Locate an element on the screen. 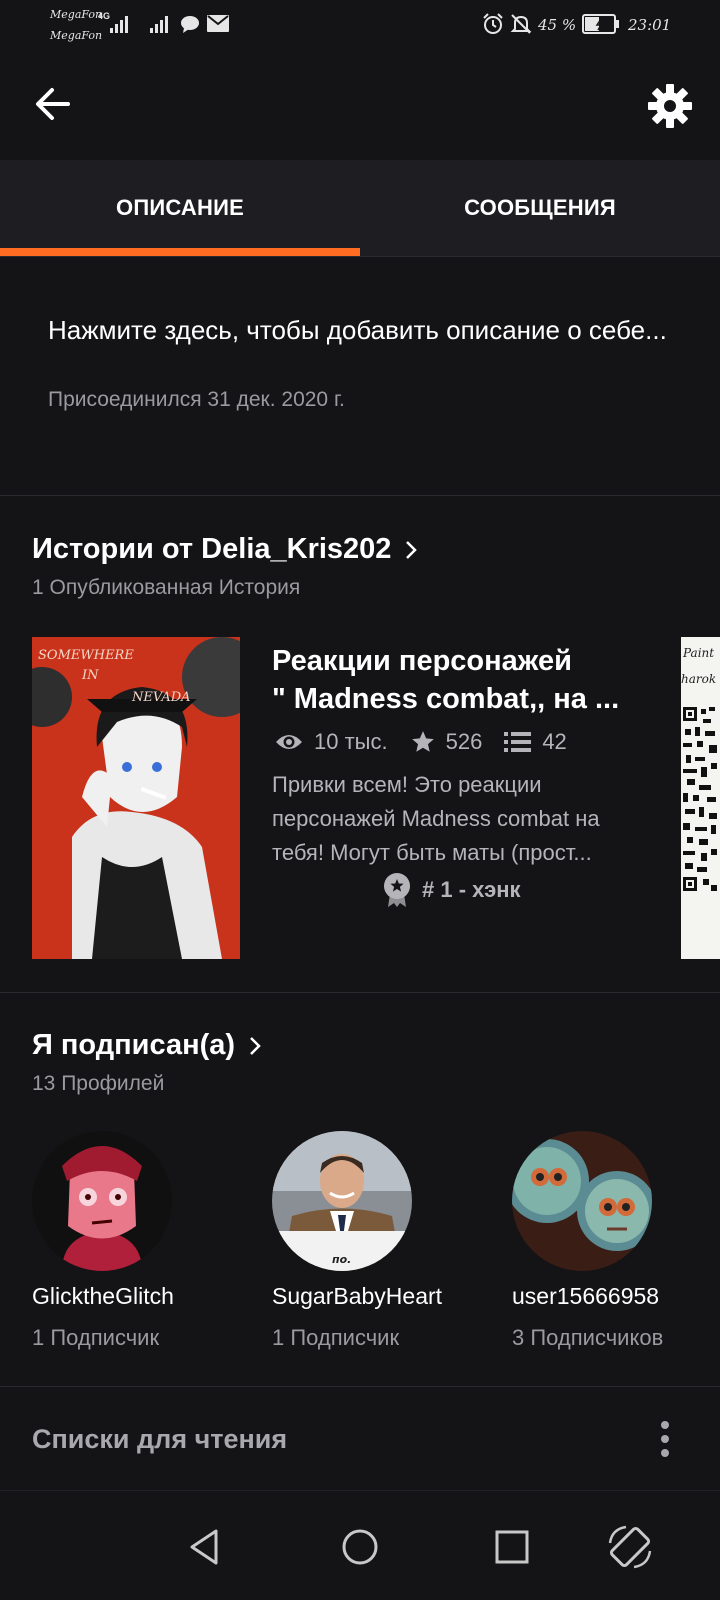 The height and width of the screenshot is (1600, 720). profile-name: GlicktheGlitch is located at coordinates (103, 1296).